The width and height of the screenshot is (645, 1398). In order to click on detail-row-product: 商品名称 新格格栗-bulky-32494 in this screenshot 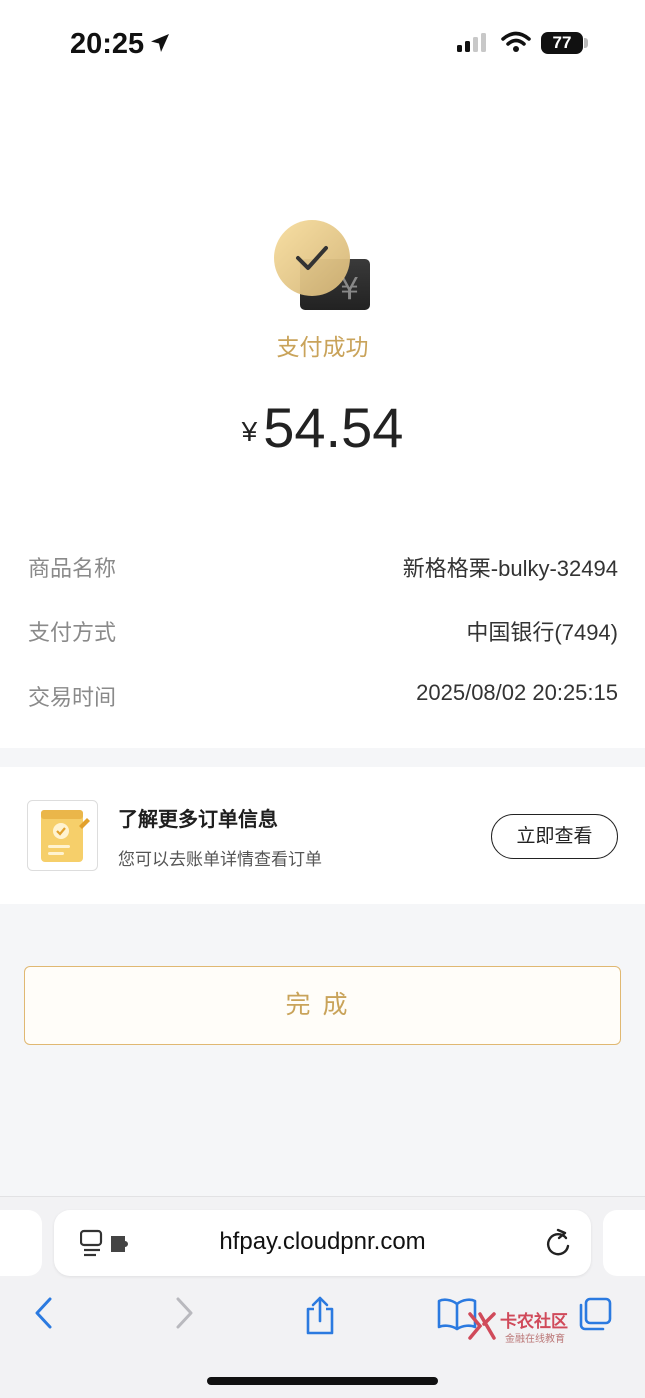, I will do `click(323, 569)`.